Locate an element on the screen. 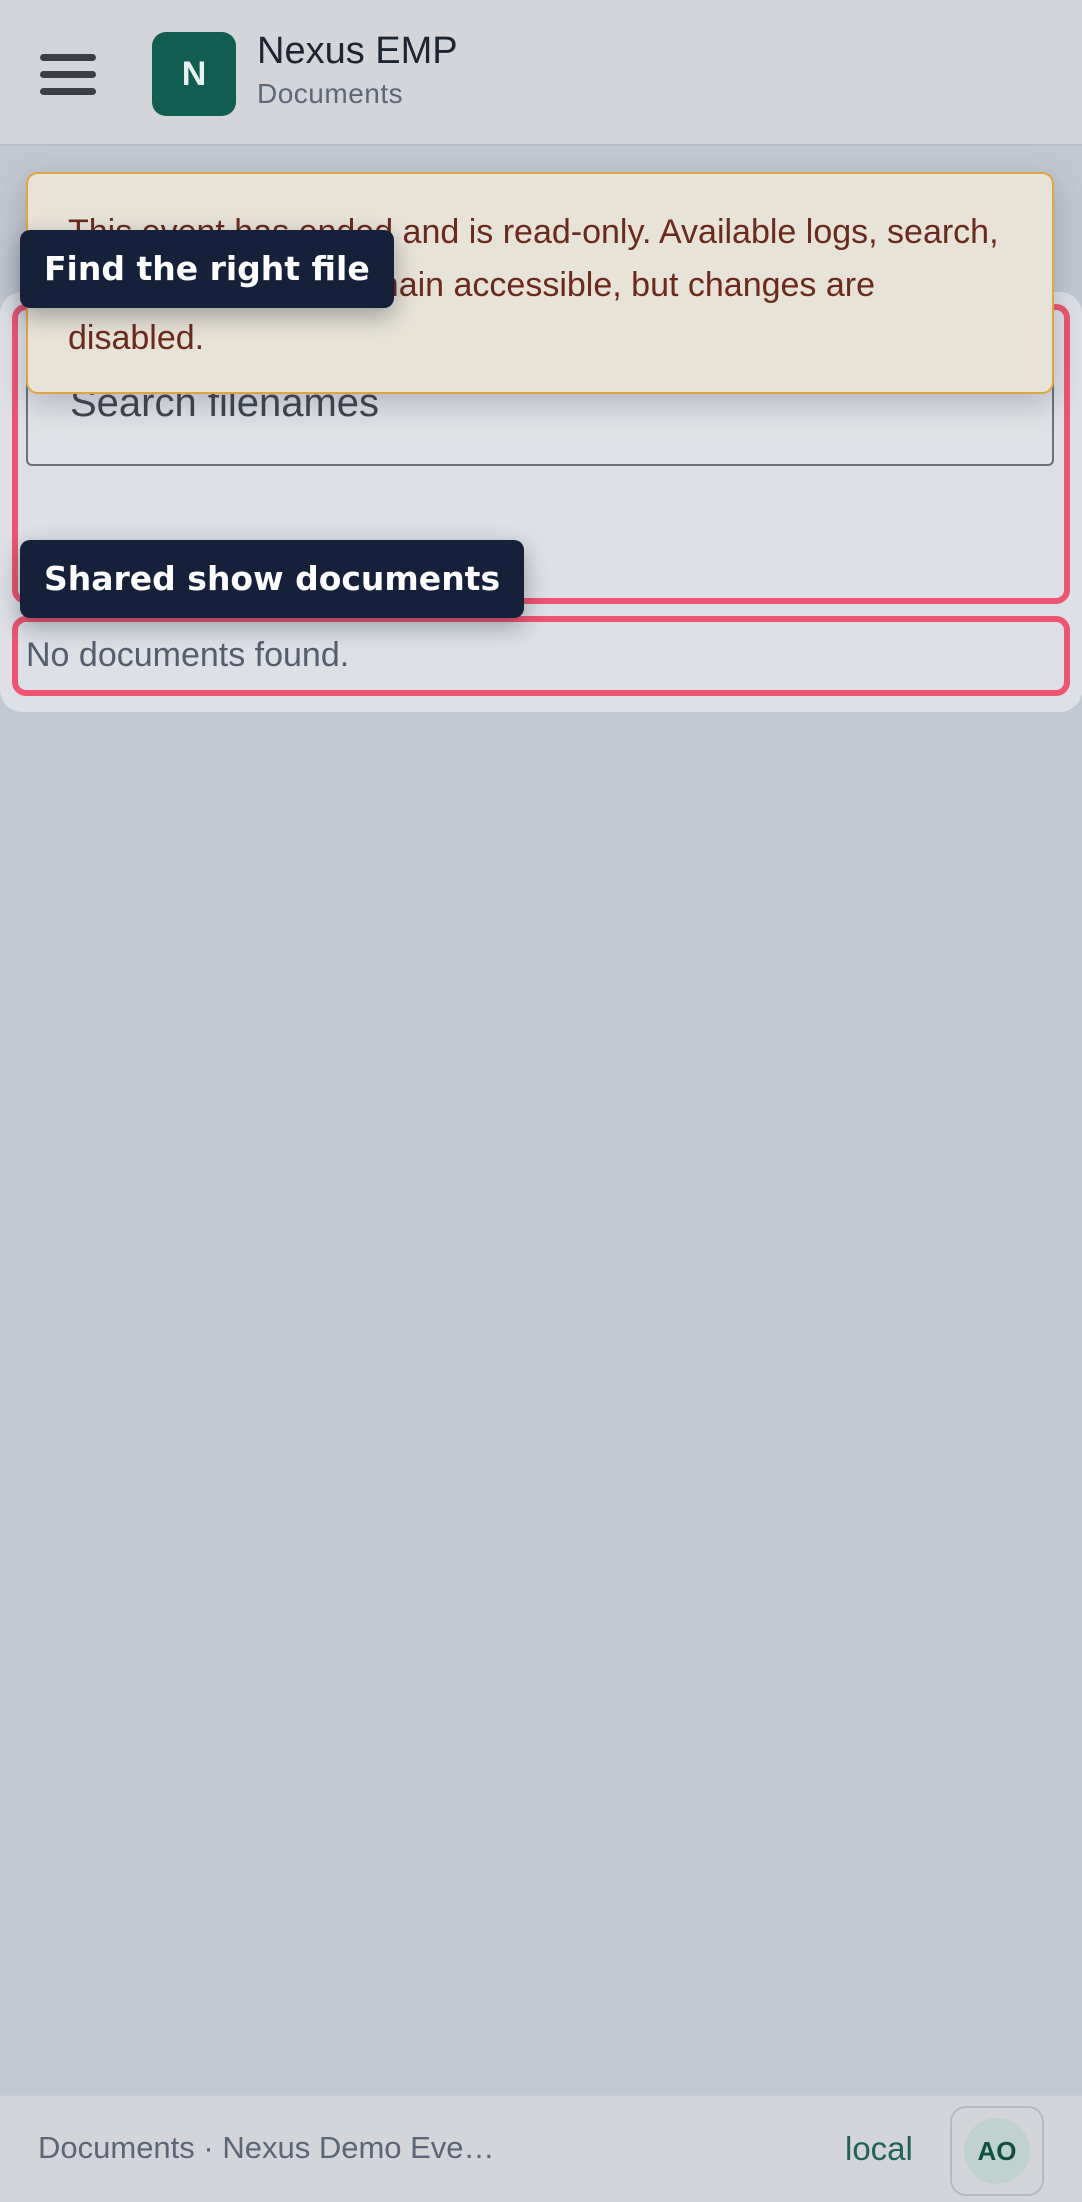  environment-label: local is located at coordinates (879, 2148).